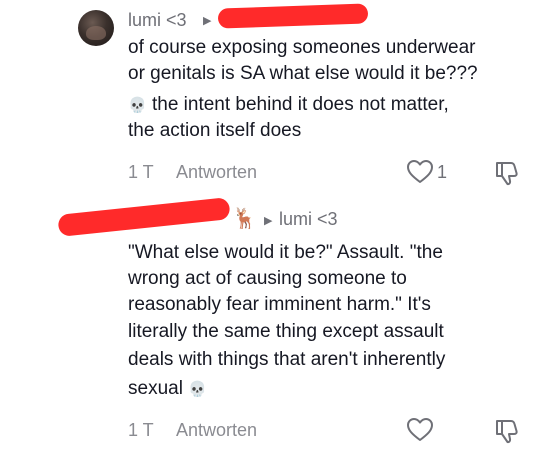 The height and width of the screenshot is (455, 540). What do you see at coordinates (155, 388) in the screenshot?
I see `comment2-line-6: sexual` at bounding box center [155, 388].